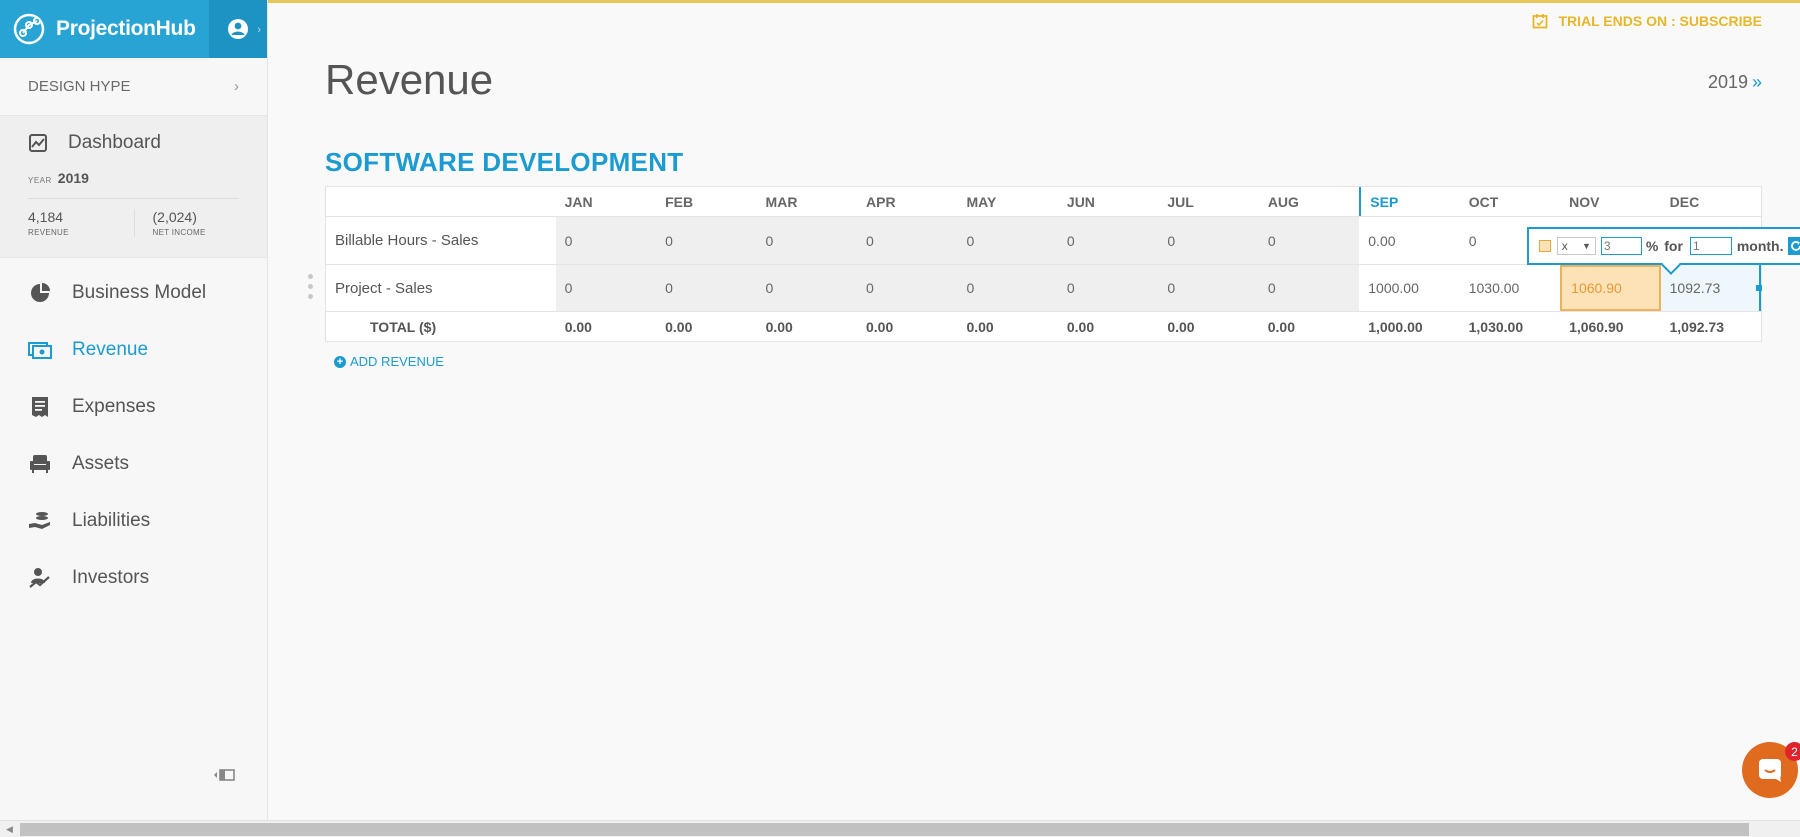 Image resolution: width=1800 pixels, height=837 pixels. Describe the element at coordinates (1621, 246) in the screenshot. I see `percent-input: 3` at that location.